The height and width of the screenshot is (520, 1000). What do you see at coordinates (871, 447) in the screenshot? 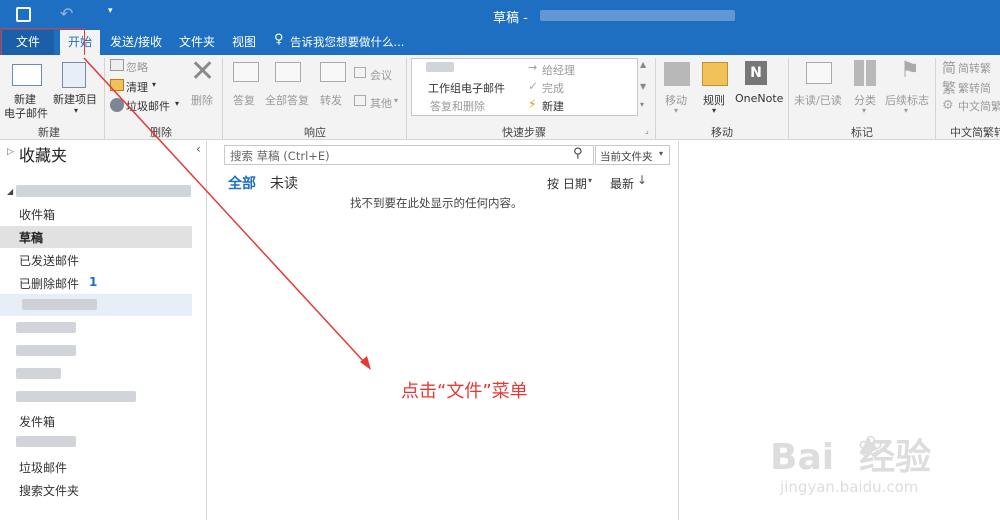
I see `paw-icon: ❀` at bounding box center [871, 447].